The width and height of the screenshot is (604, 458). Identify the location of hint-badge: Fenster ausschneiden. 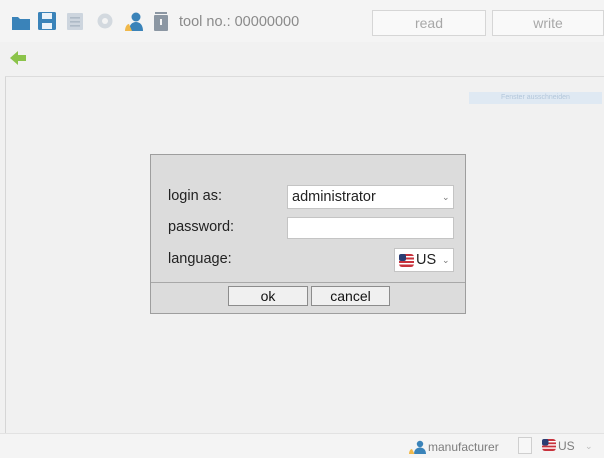
(535, 98).